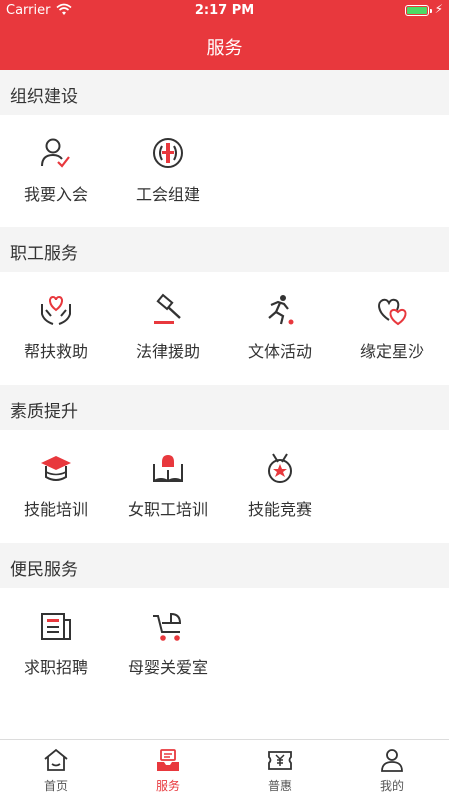 This screenshot has height=800, width=449. What do you see at coordinates (55, 786) in the screenshot?
I see `tab-label: 首页` at bounding box center [55, 786].